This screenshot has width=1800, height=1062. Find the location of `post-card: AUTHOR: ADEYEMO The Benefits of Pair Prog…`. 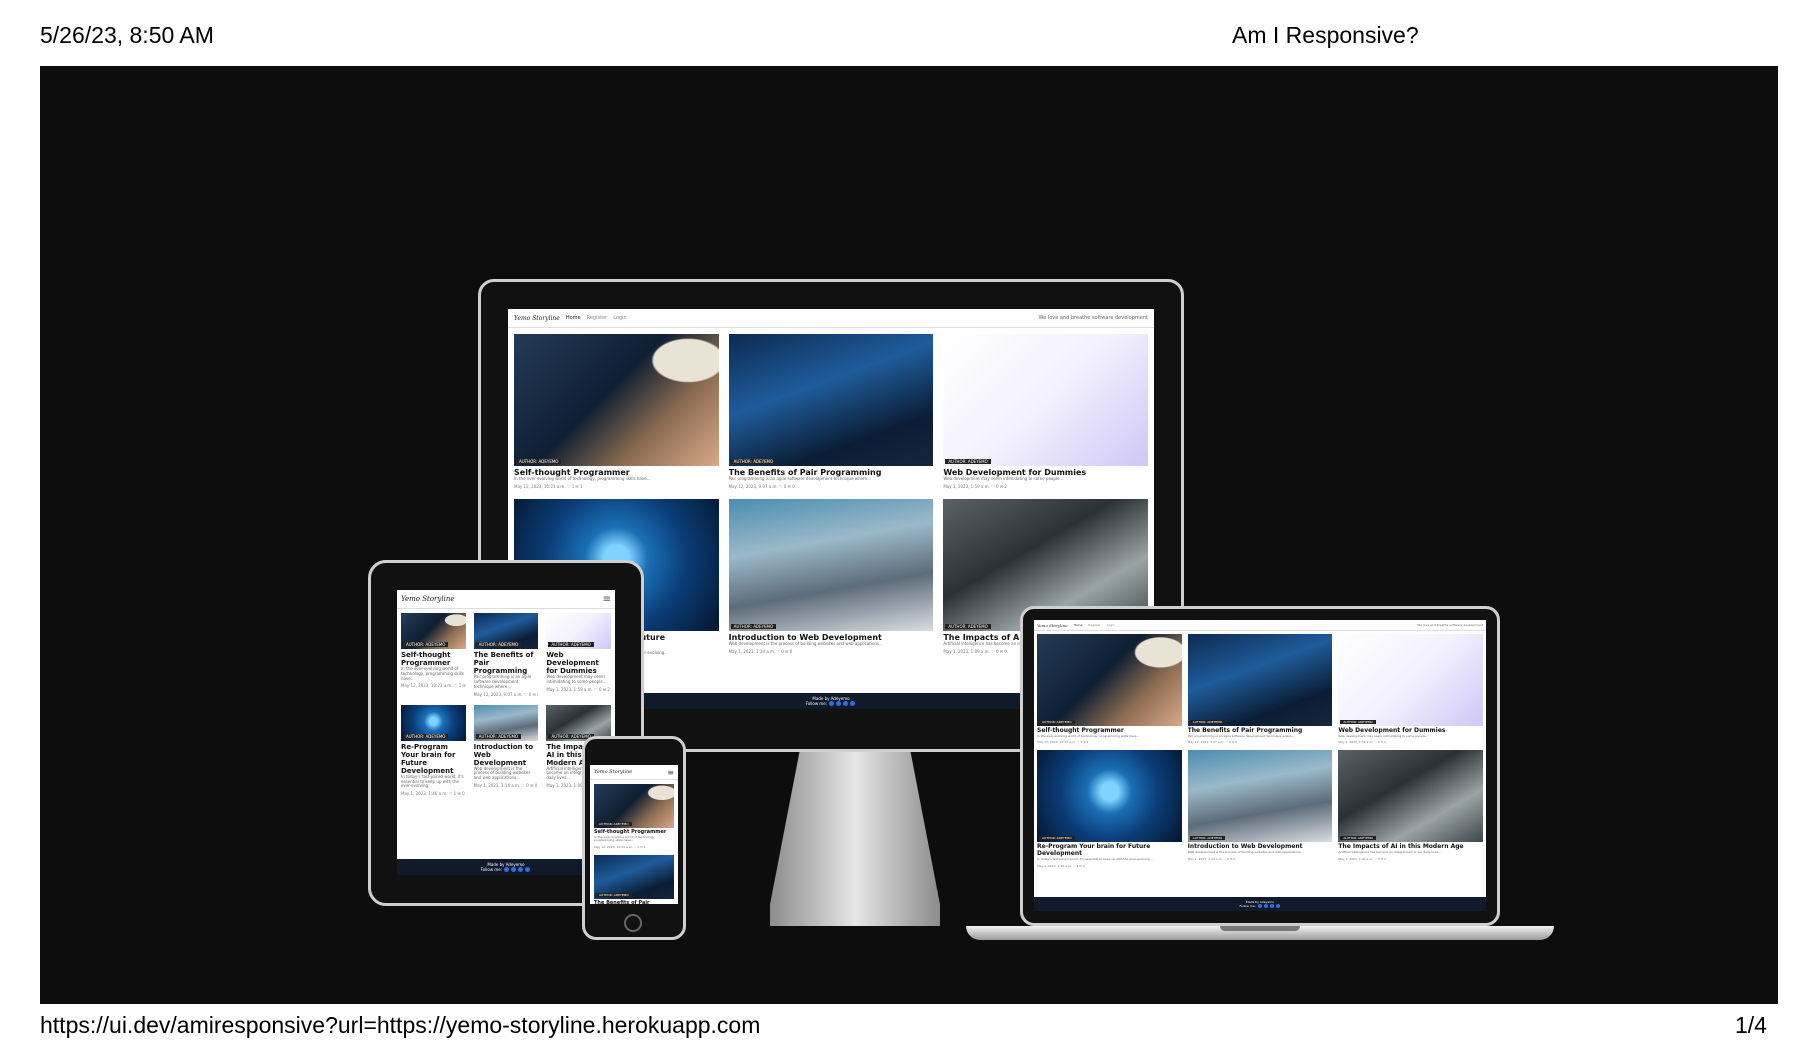

post-card: AUTHOR: ADEYEMO The Benefits of Pair Prog… is located at coordinates (634, 879).